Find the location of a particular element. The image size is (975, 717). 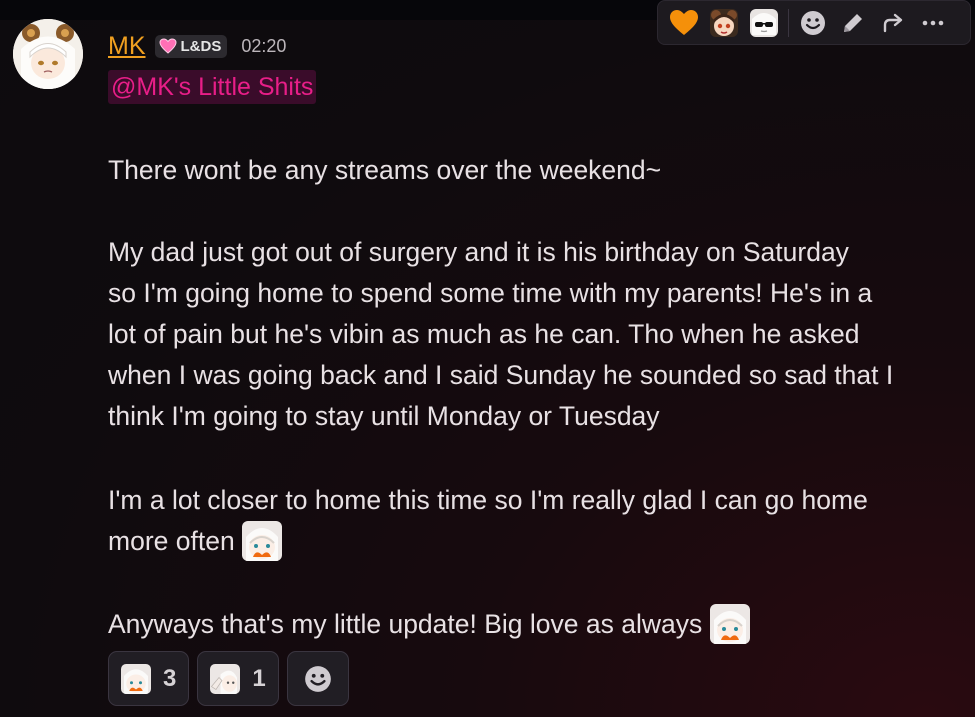

sunglasses-emoji is located at coordinates (764, 22).